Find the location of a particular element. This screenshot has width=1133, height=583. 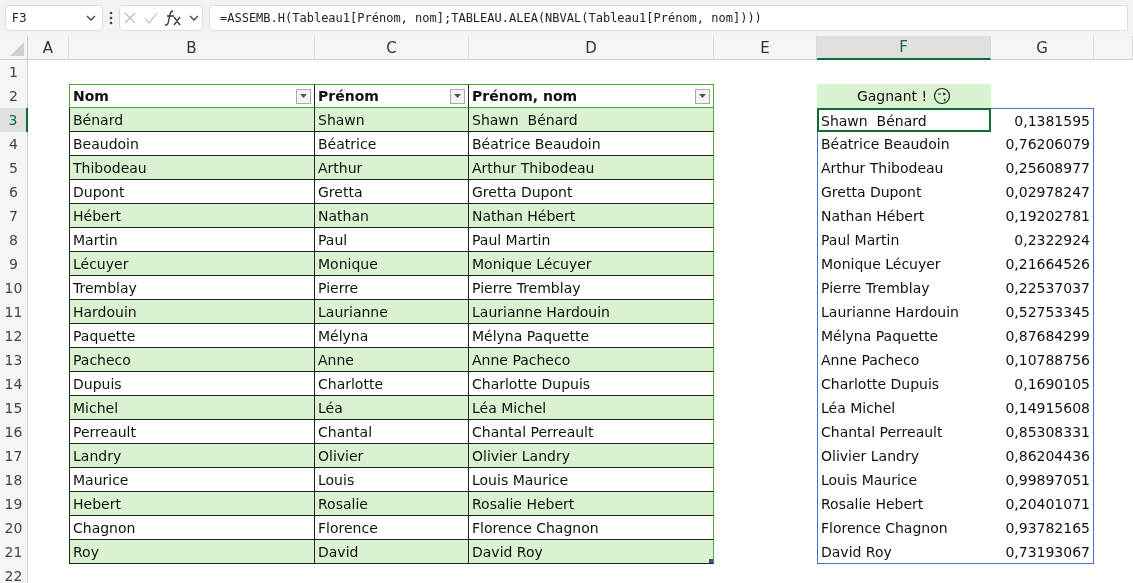

row-header: 21 is located at coordinates (14, 552).